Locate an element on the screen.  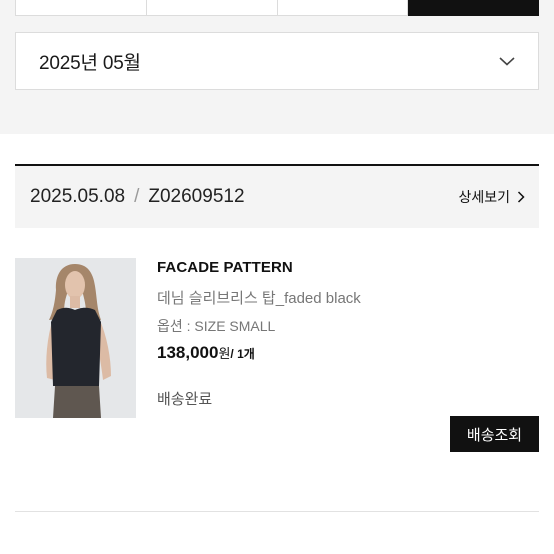
order-detail-label: 상세보기 is located at coordinates (484, 197).